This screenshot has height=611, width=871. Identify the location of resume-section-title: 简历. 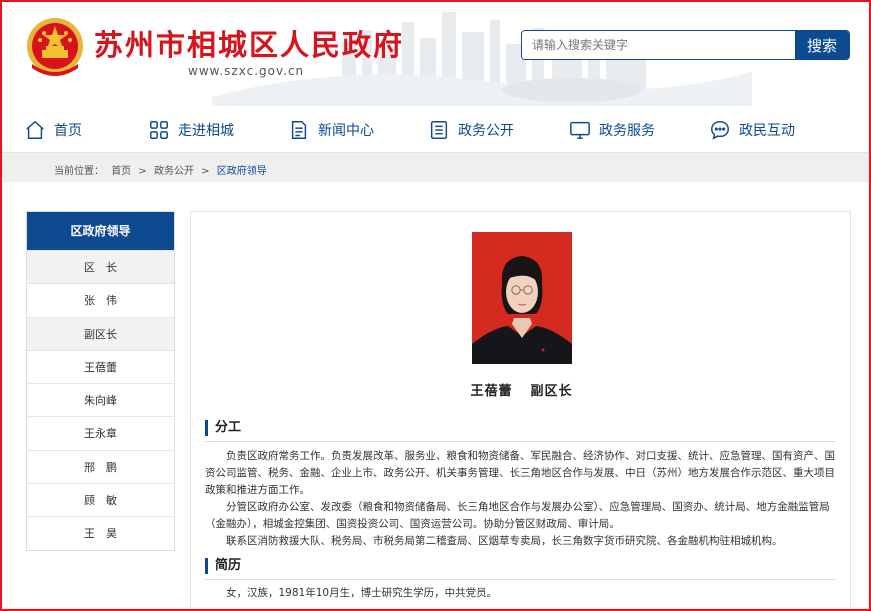
(223, 566).